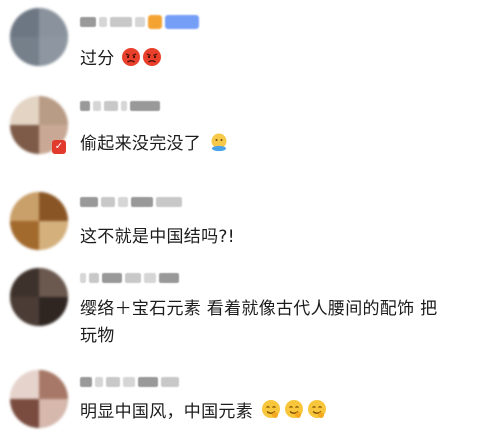 This screenshot has height=447, width=500. Describe the element at coordinates (155, 22) in the screenshot. I see `crown-icon` at that location.